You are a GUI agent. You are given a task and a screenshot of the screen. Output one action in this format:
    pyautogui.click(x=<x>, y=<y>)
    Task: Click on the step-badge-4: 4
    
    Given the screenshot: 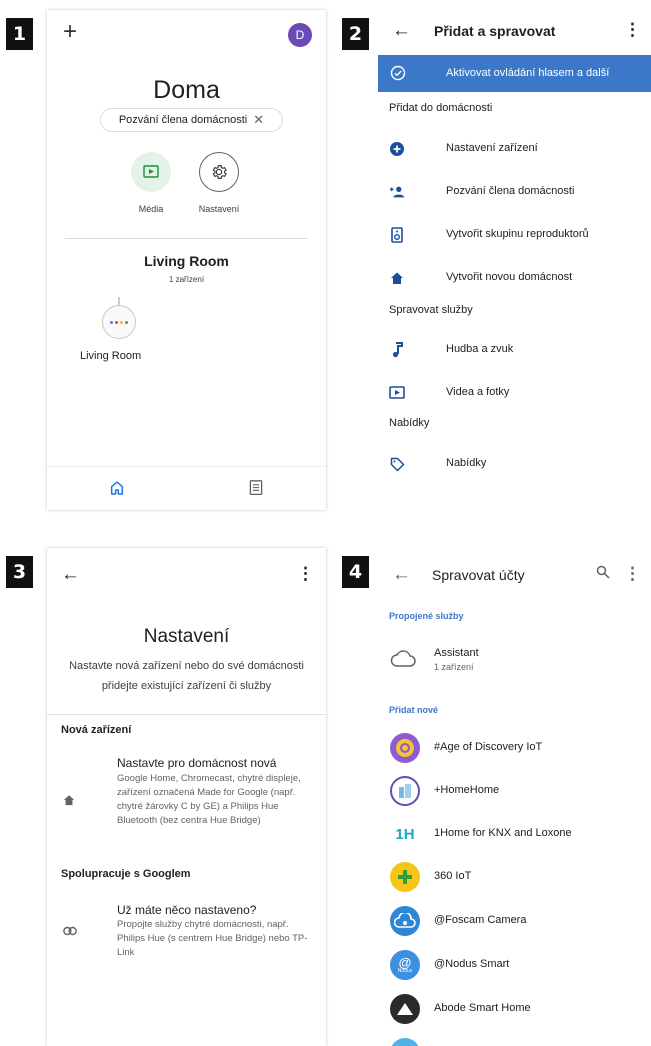 What is the action you would take?
    pyautogui.click(x=355, y=572)
    